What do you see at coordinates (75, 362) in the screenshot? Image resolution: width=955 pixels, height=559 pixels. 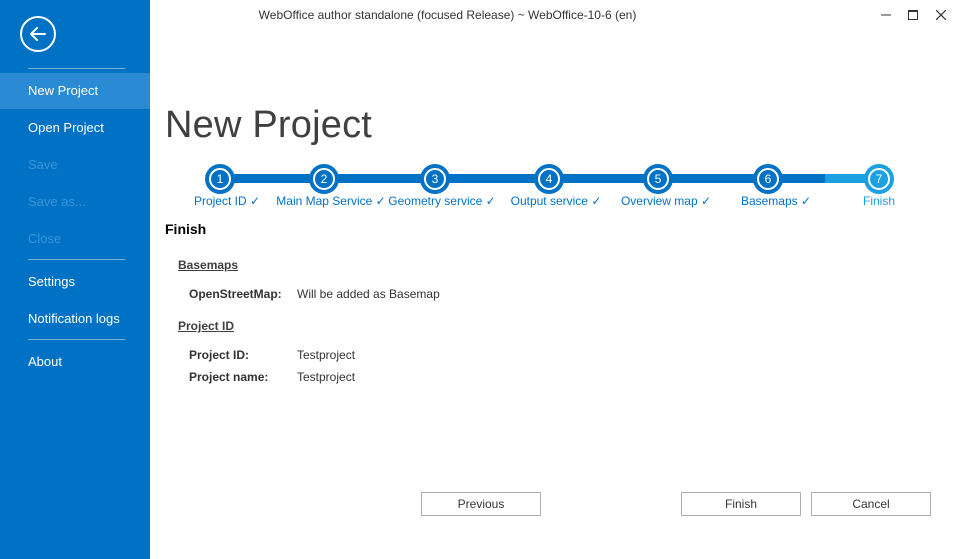 I see `sidebar-item-about: About` at bounding box center [75, 362].